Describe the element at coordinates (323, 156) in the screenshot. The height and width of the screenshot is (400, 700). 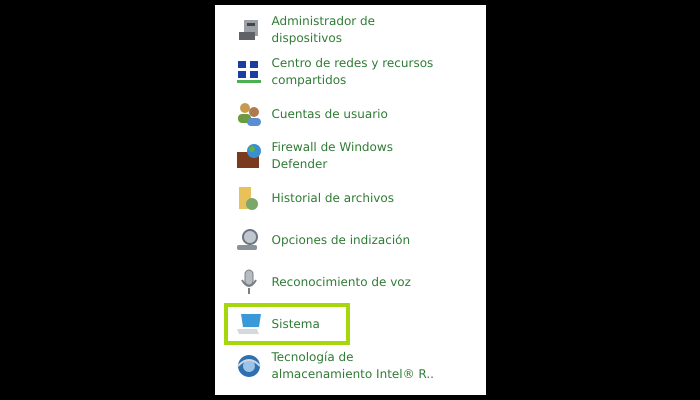
I see `control-panel-item: Firewall de Windows Defender` at that location.